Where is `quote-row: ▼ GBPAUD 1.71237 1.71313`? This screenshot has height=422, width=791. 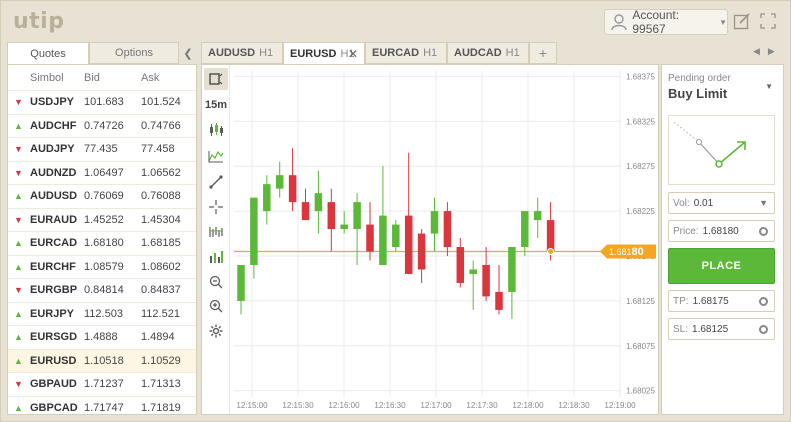
quote-row: ▼ GBPAUD 1.71237 1.71313 is located at coordinates (102, 384).